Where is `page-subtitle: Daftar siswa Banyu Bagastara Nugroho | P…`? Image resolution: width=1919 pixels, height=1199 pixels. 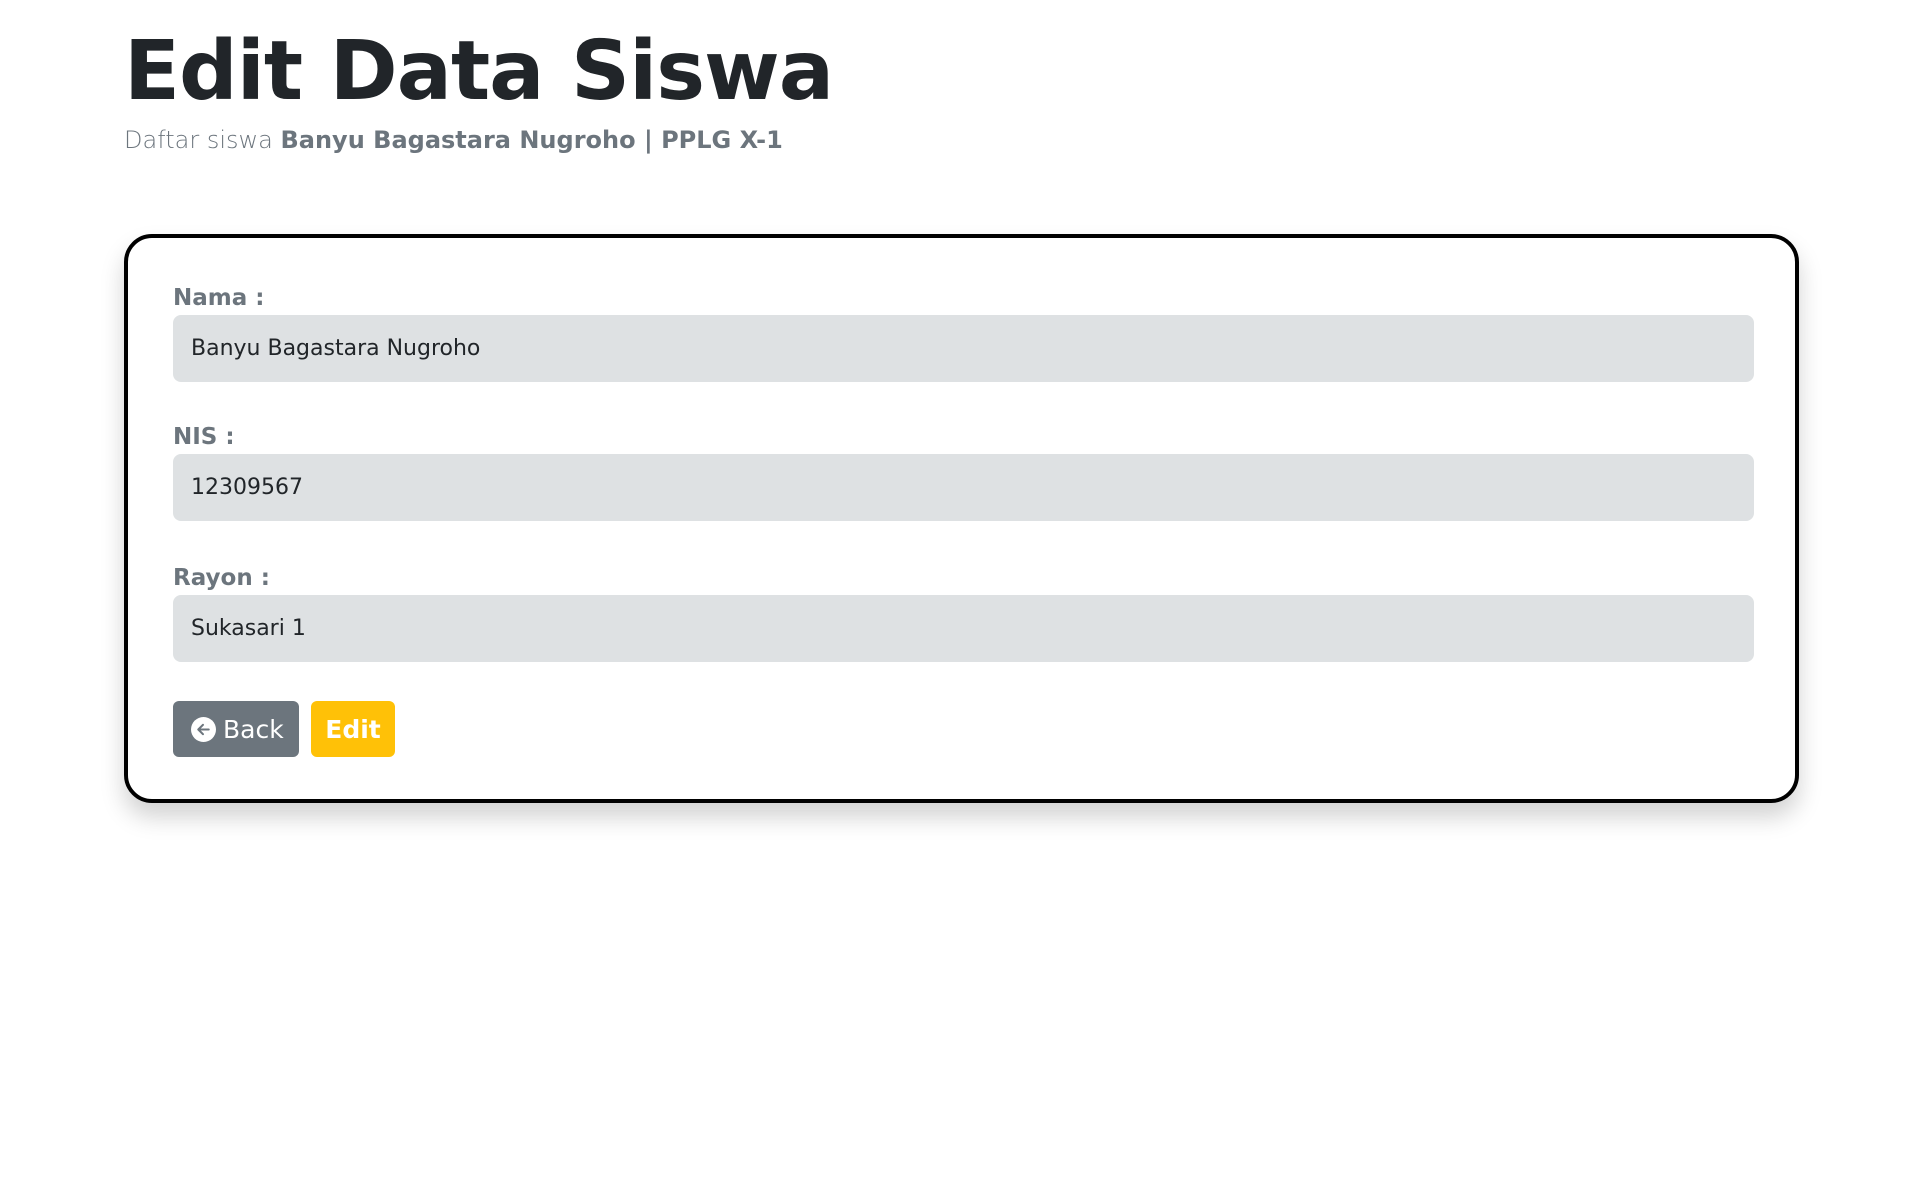
page-subtitle: Daftar siswa Banyu Bagastara Nugroho | P… is located at coordinates (478, 140).